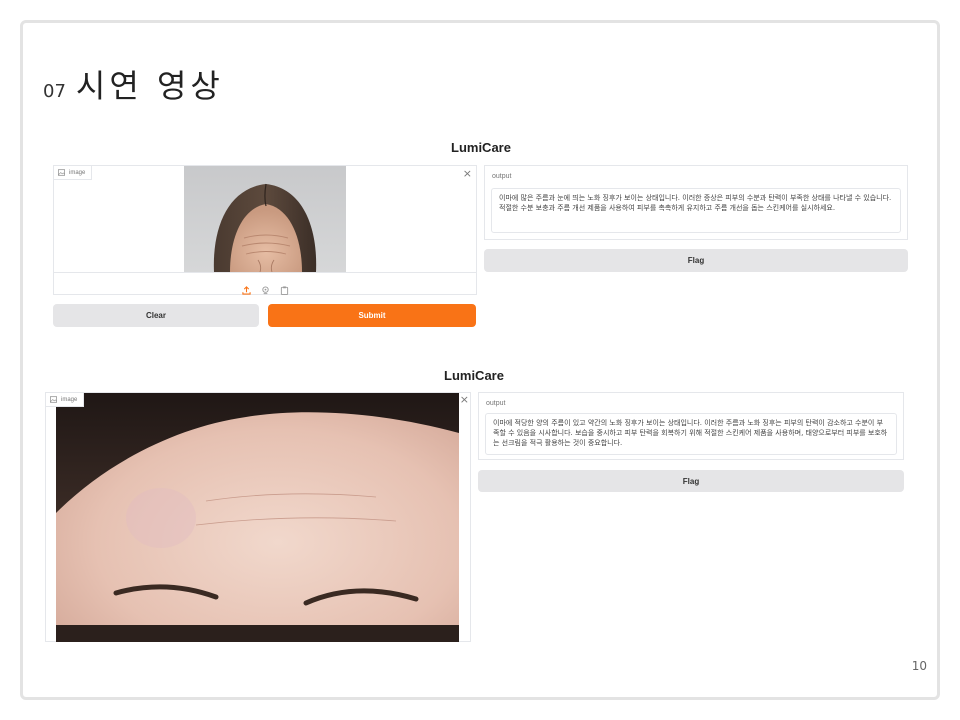 This screenshot has width=960, height=720. Describe the element at coordinates (156, 315) in the screenshot. I see `clear-button: Clear` at that location.